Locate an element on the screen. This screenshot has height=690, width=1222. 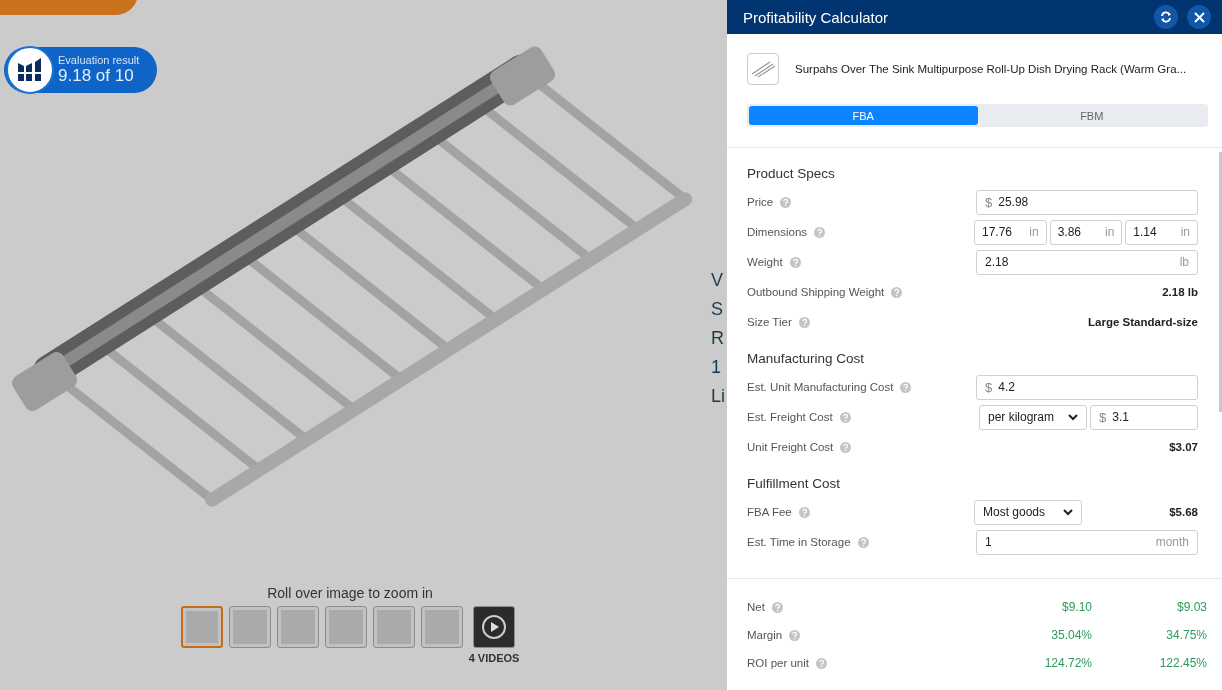
mode-tab: FBM is located at coordinates (1091, 115).